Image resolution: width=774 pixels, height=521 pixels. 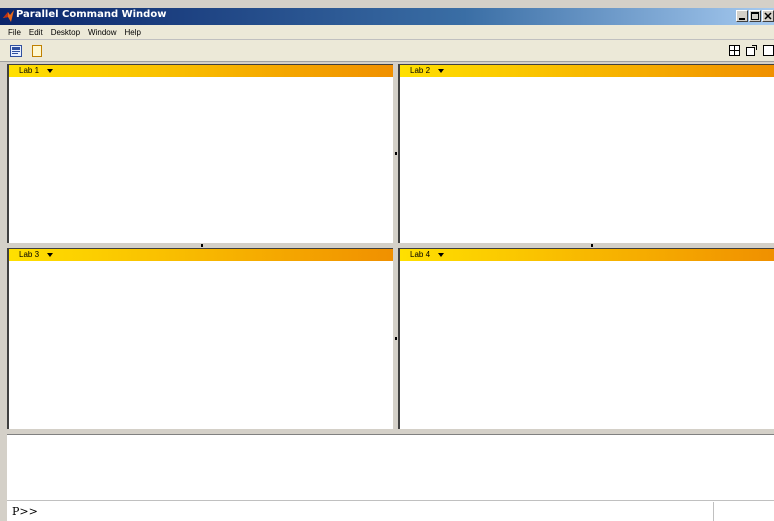 What do you see at coordinates (29, 70) in the screenshot?
I see `lab-pane-1-label: Lab 1` at bounding box center [29, 70].